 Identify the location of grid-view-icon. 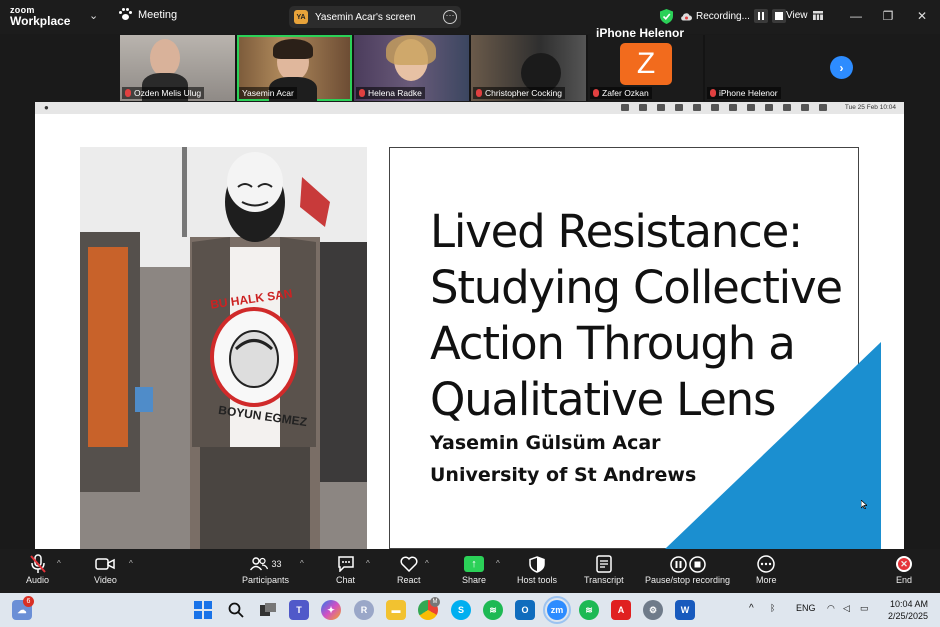
(817, 15).